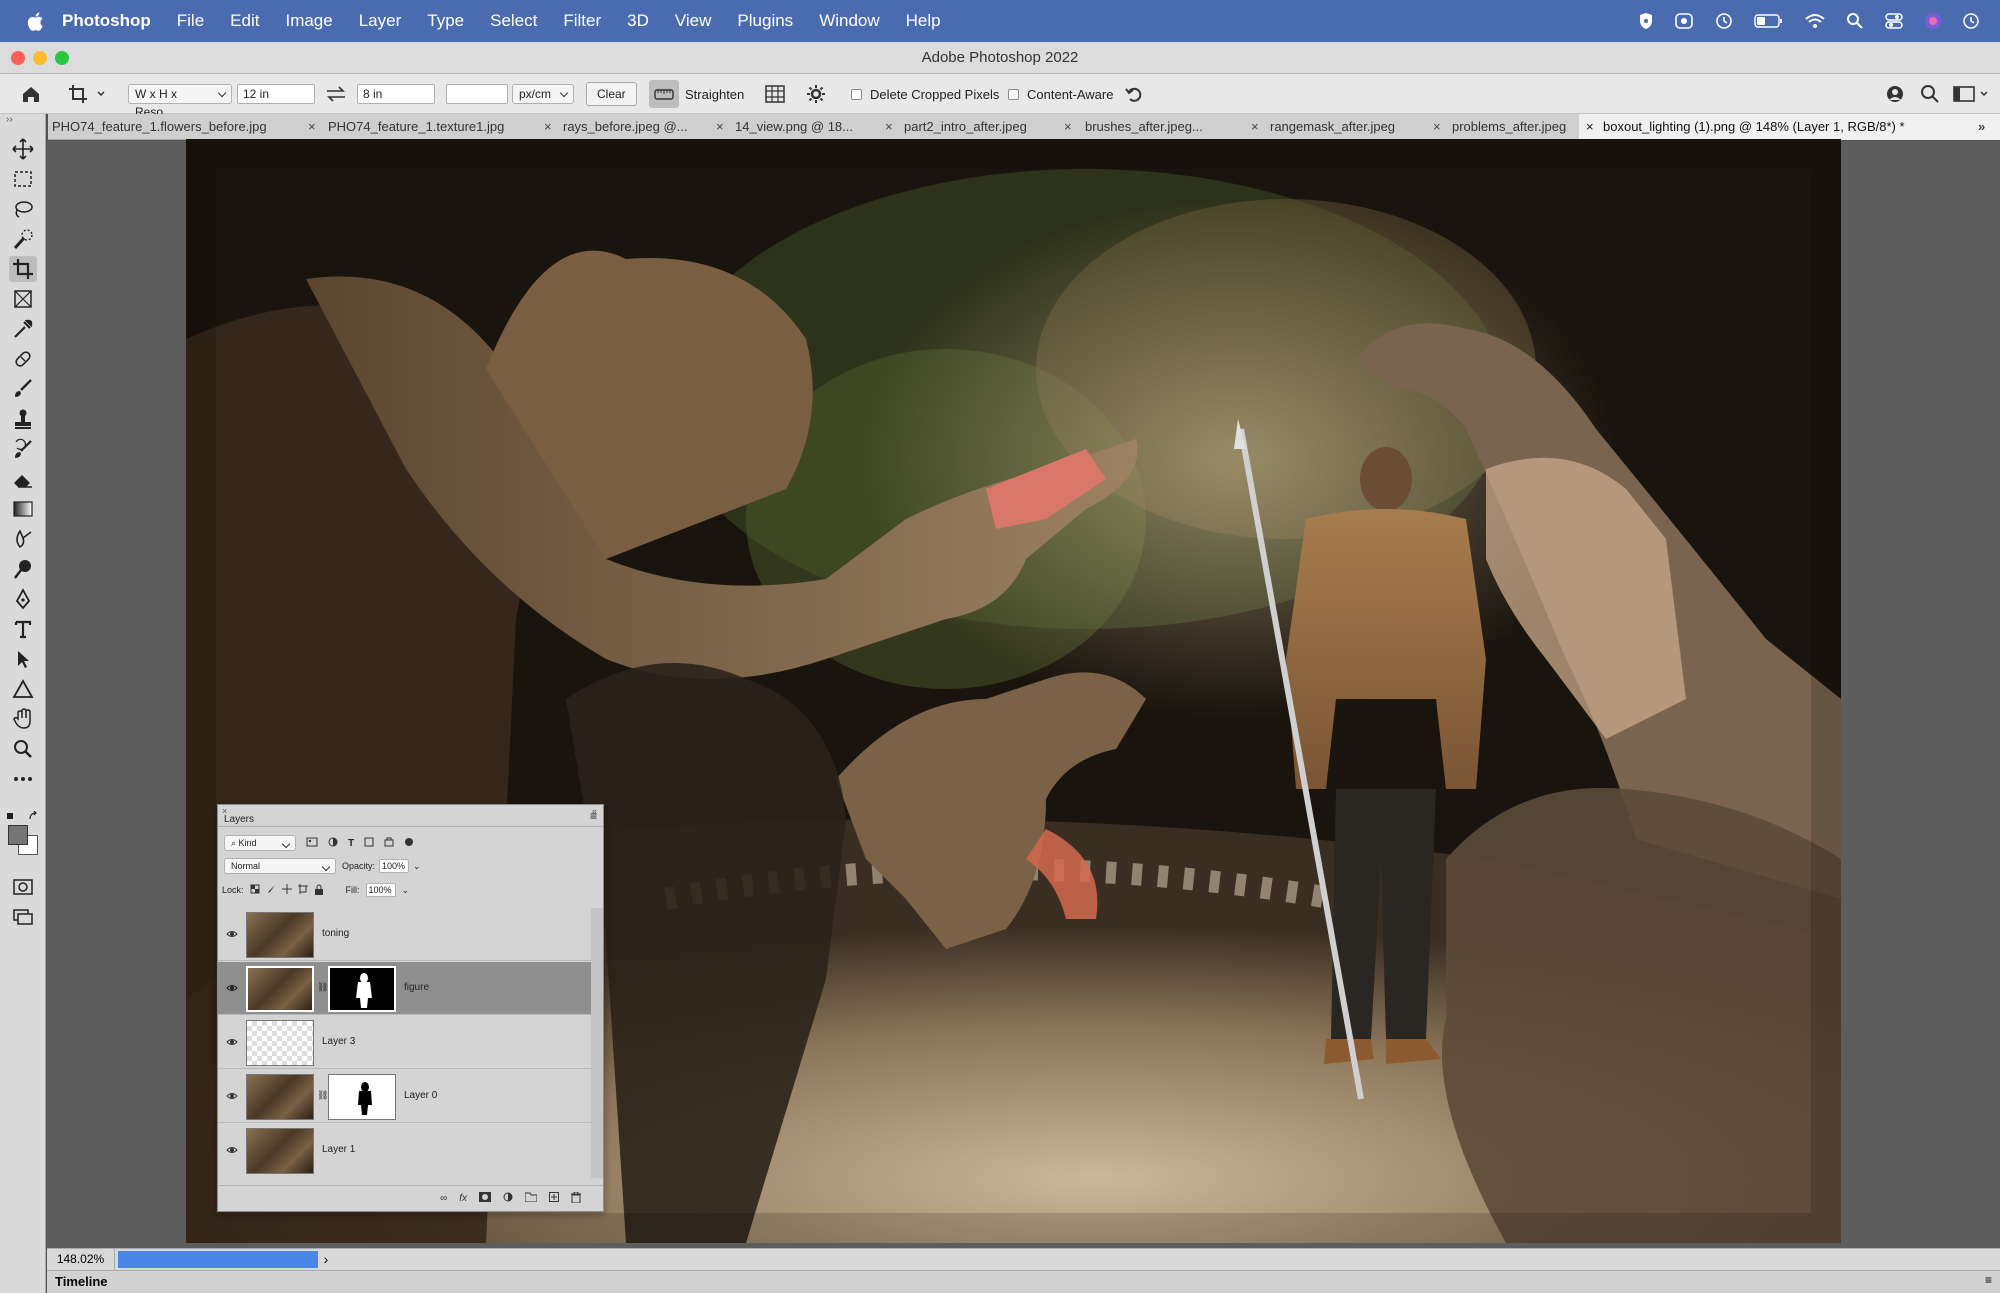  Describe the element at coordinates (31, 94) in the screenshot. I see `home-icon` at that location.